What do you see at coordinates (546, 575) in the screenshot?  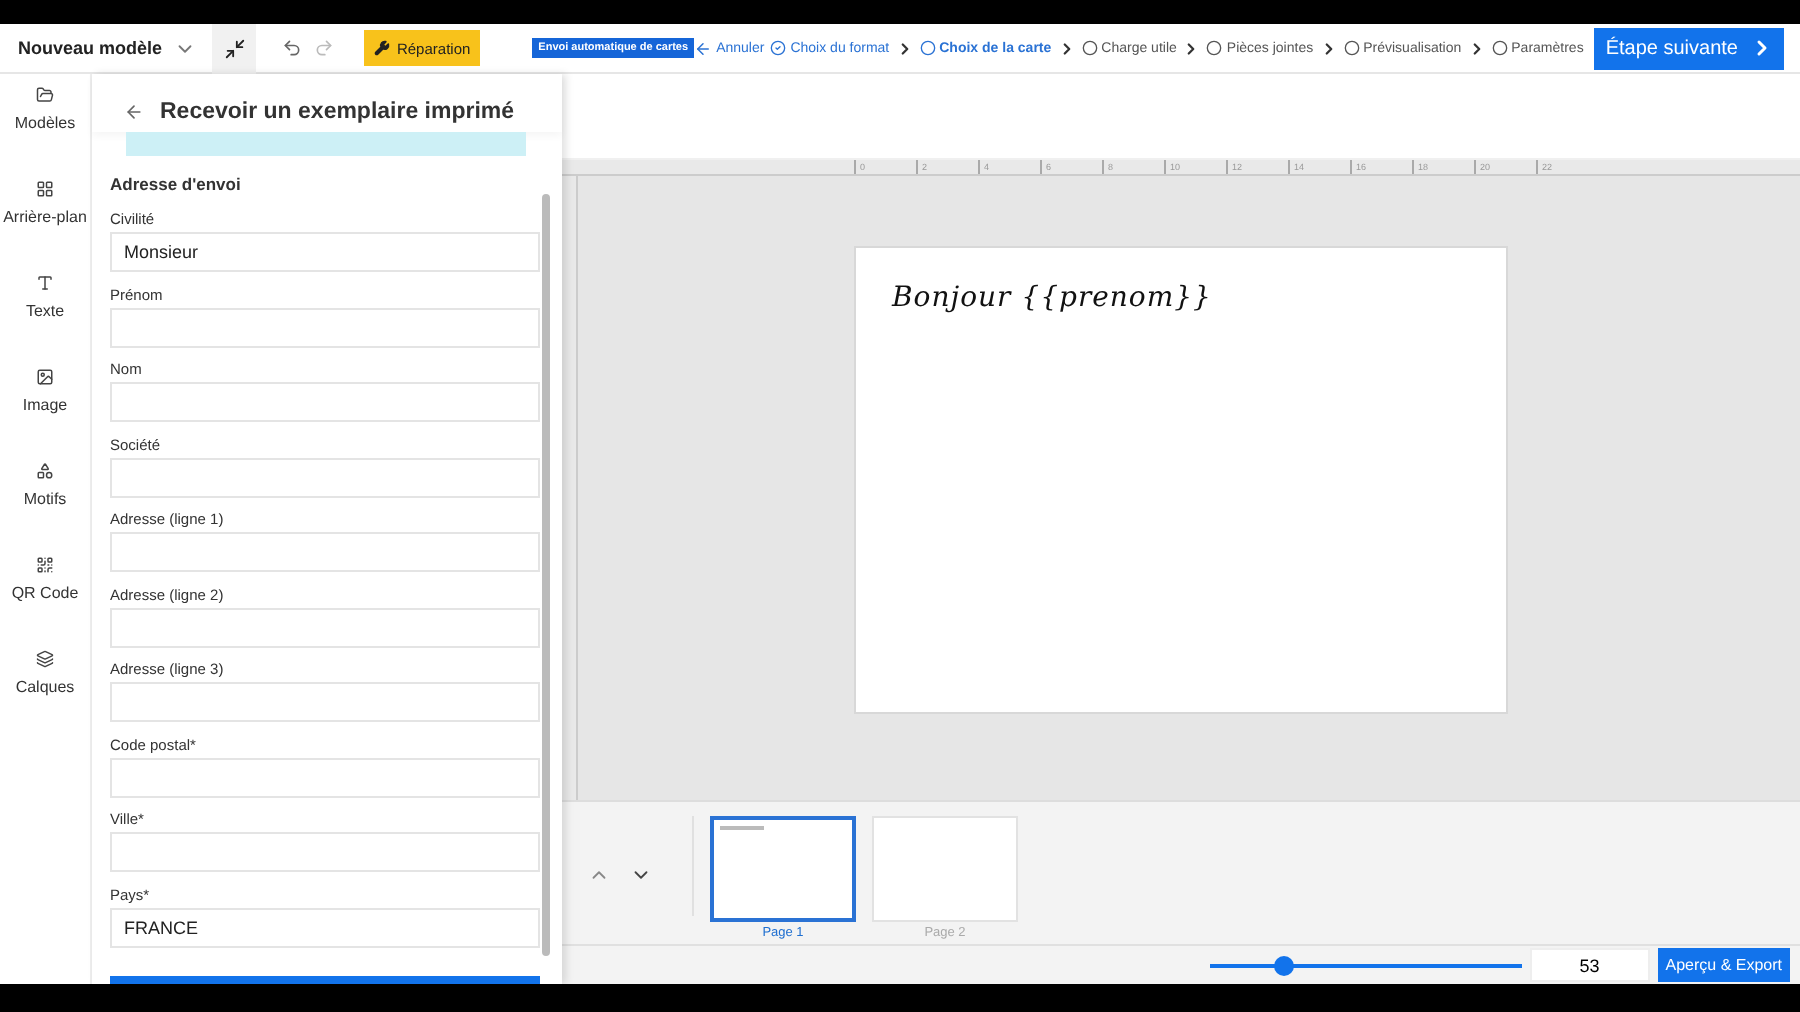 I see `scrollbar` at bounding box center [546, 575].